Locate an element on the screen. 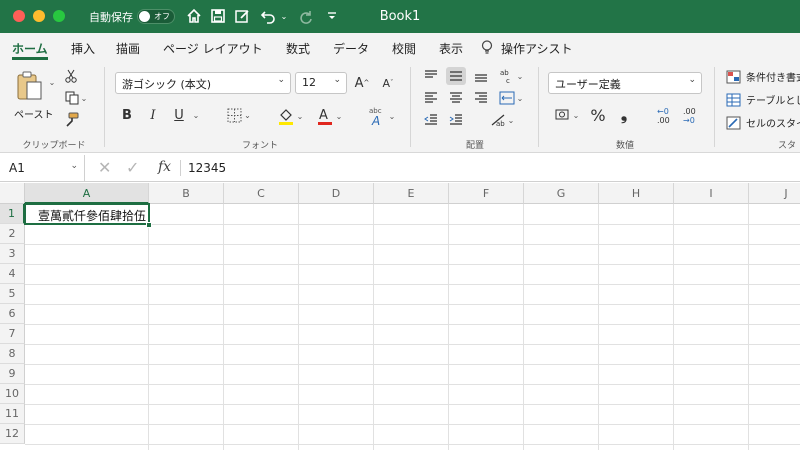 This screenshot has height=450, width=800. row-header-12: 12 is located at coordinates (12, 434).